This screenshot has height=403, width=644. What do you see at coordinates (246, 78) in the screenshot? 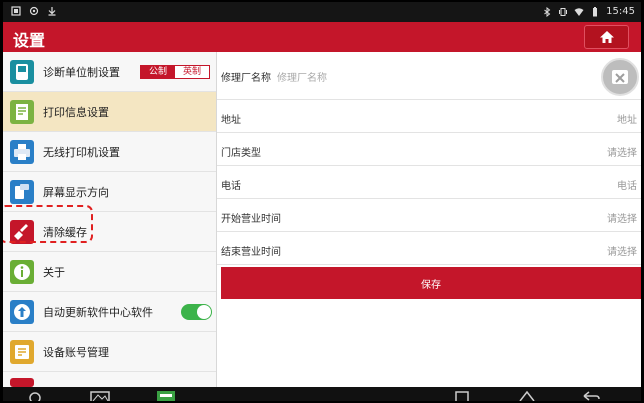
I see `shop-name-label: 修理厂名称` at bounding box center [246, 78].